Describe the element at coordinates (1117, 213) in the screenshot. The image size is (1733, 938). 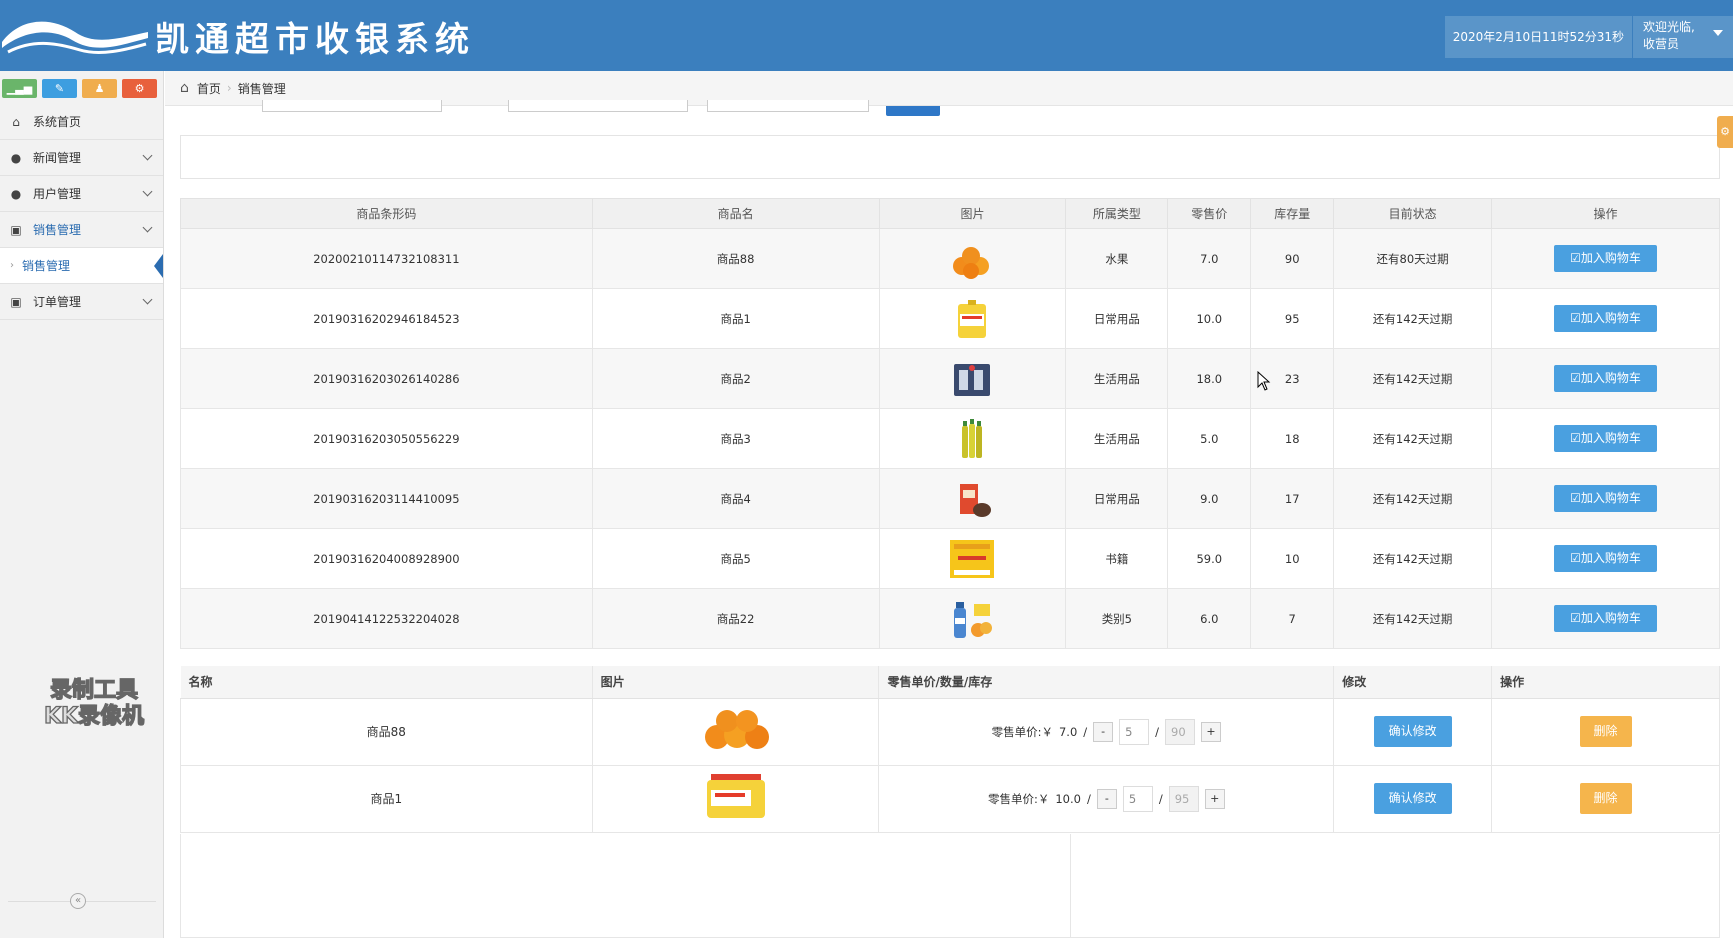
I see `col-type: 所属类型` at that location.